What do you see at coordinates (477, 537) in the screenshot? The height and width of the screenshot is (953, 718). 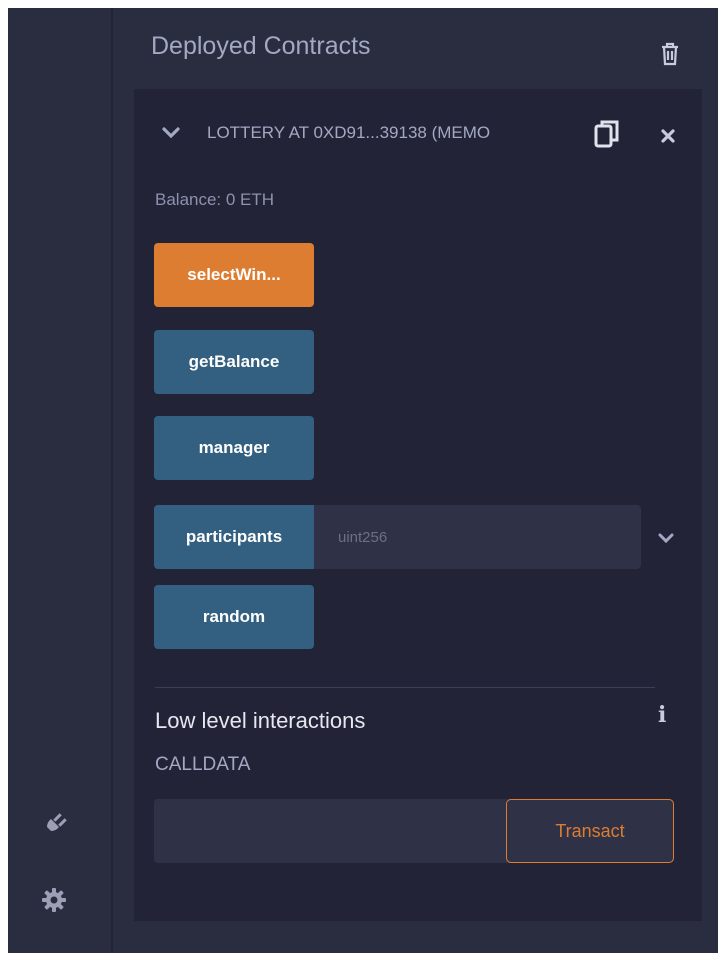 I see `participants-arg-input` at bounding box center [477, 537].